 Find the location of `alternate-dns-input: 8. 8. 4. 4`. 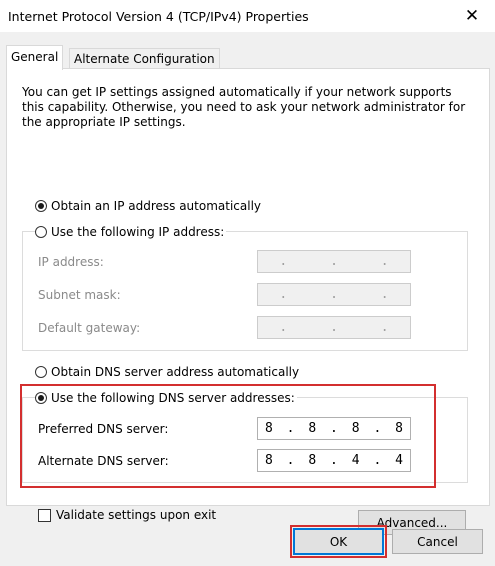

alternate-dns-input: 8. 8. 4. 4 is located at coordinates (334, 460).